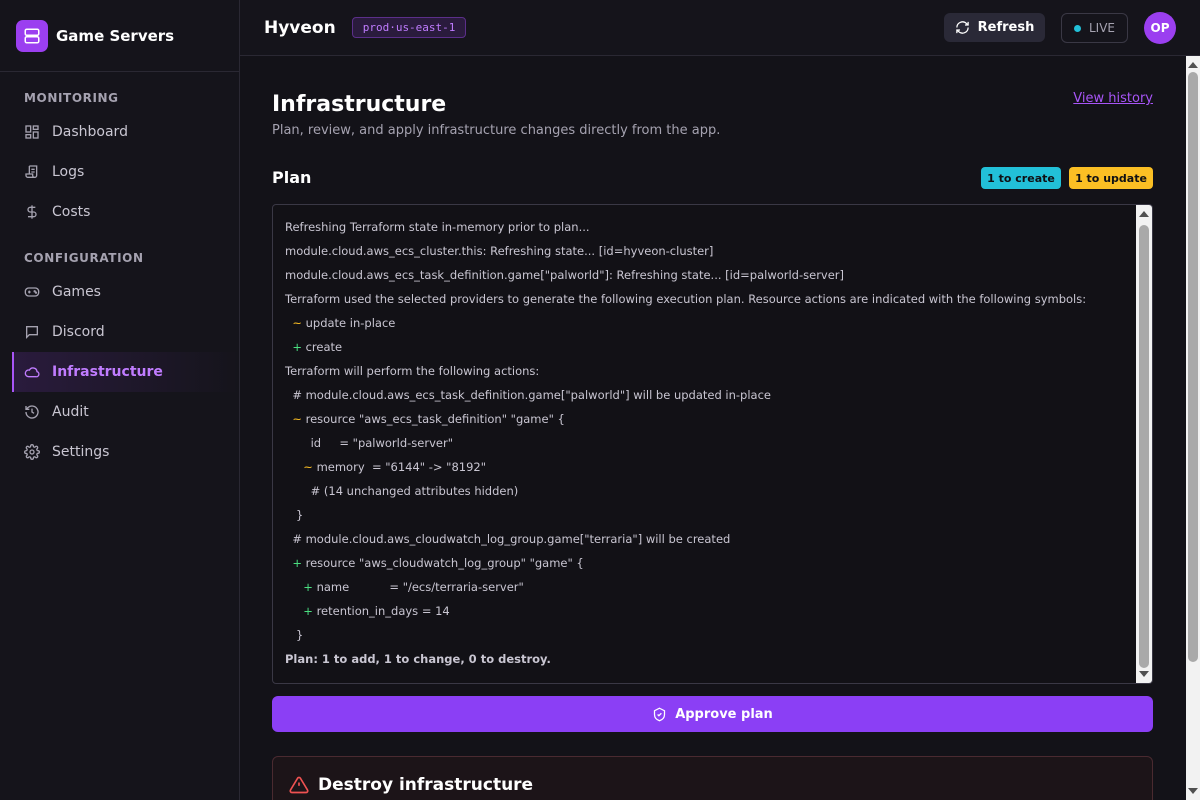  What do you see at coordinates (32, 132) in the screenshot?
I see `dashboard-icon` at bounding box center [32, 132].